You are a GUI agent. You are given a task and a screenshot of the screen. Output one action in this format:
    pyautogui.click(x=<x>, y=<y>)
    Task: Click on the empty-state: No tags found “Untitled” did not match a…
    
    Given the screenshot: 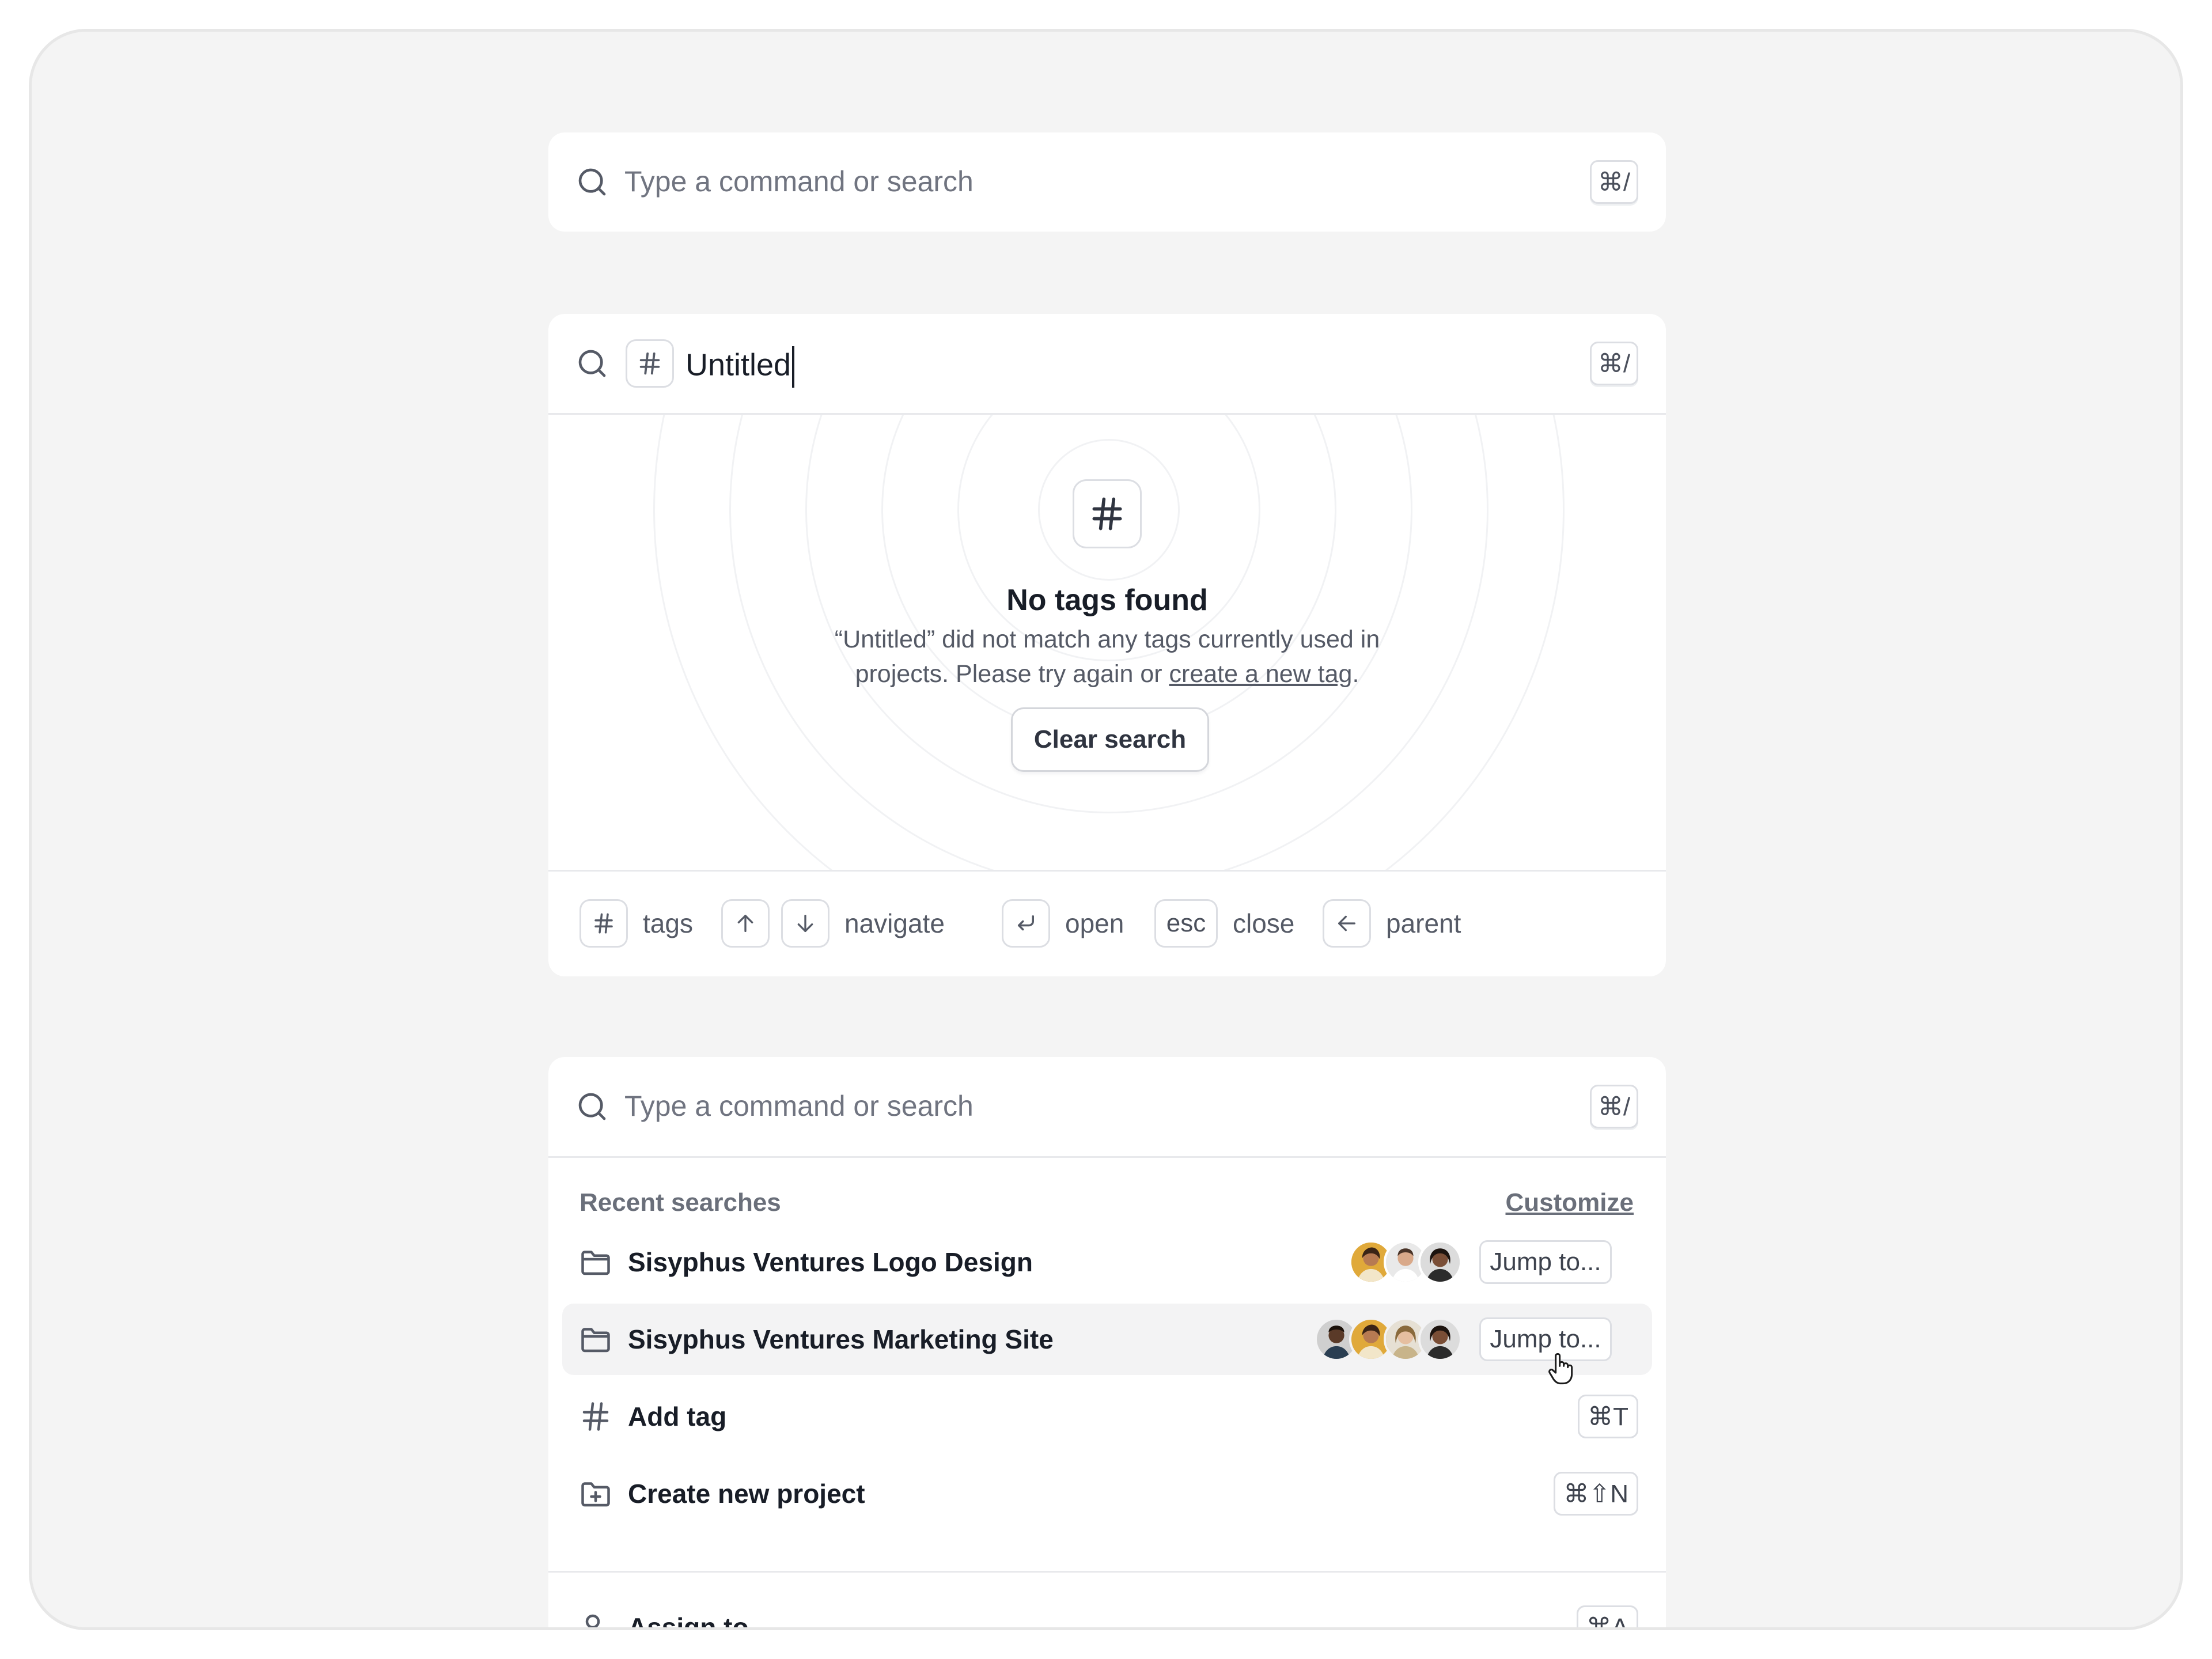 What is the action you would take?
    pyautogui.click(x=1107, y=642)
    